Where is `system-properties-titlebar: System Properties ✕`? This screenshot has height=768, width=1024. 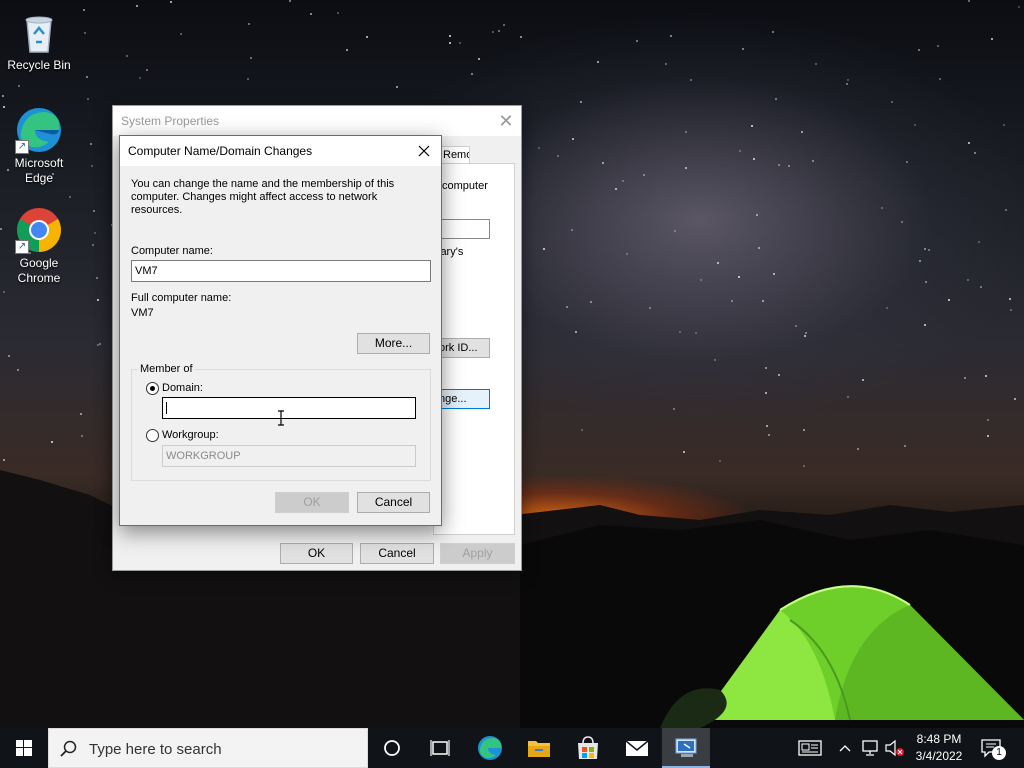
system-properties-titlebar: System Properties ✕ is located at coordinates (317, 121).